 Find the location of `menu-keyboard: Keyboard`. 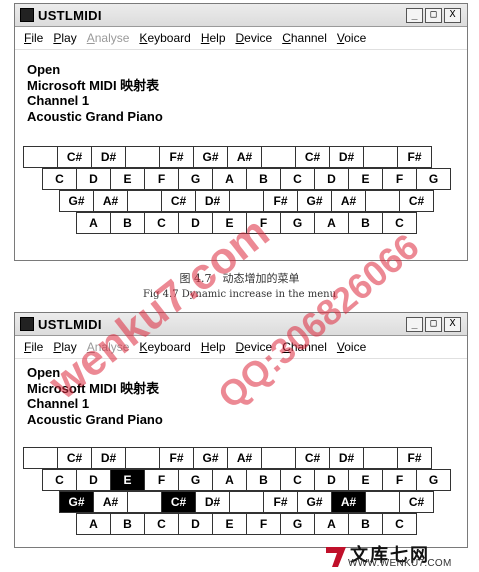

menu-keyboard: Keyboard is located at coordinates (164, 38).